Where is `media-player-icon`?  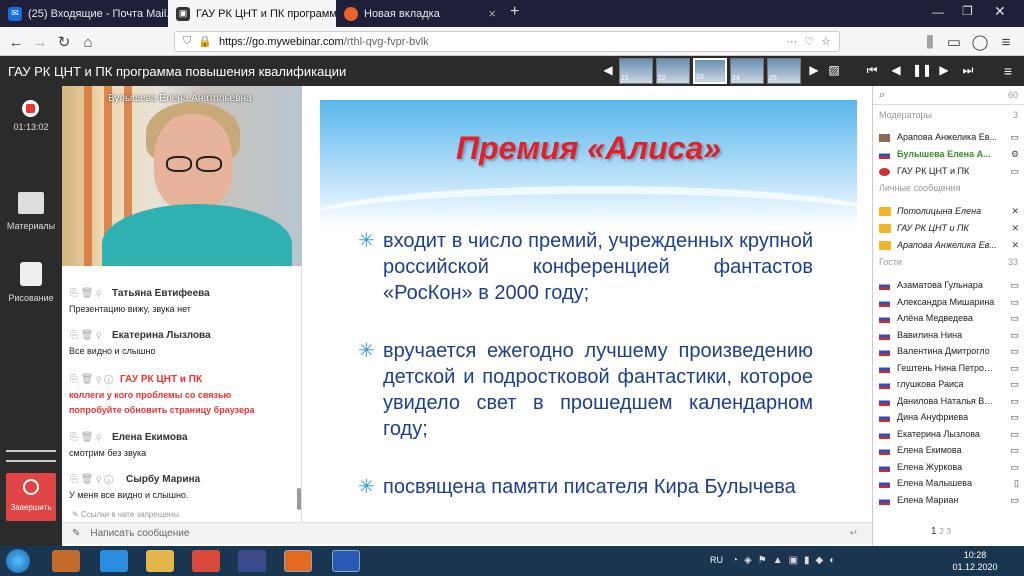
media-player-icon is located at coordinates (66, 561).